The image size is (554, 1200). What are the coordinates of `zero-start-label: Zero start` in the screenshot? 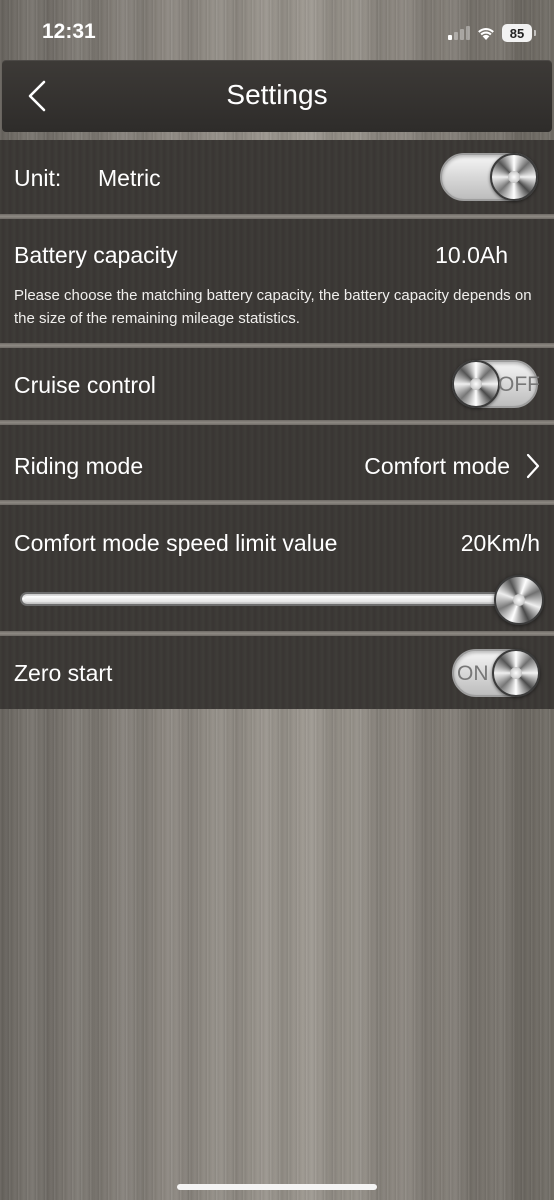 It's located at (63, 673).